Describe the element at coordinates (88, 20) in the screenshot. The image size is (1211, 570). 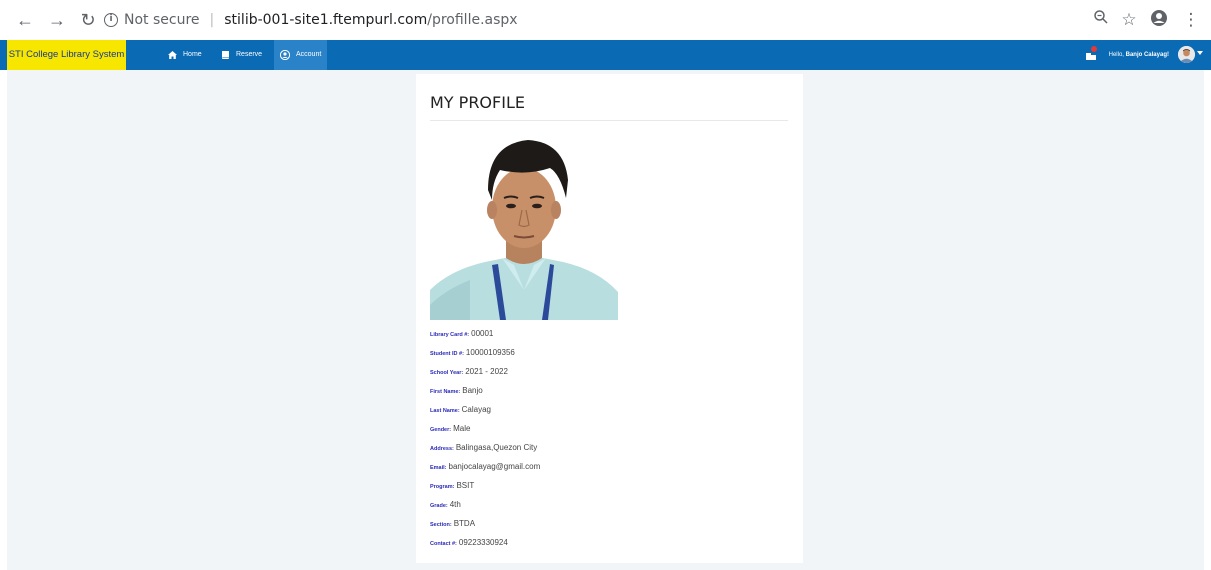
I see `reload-icon: ↻` at that location.